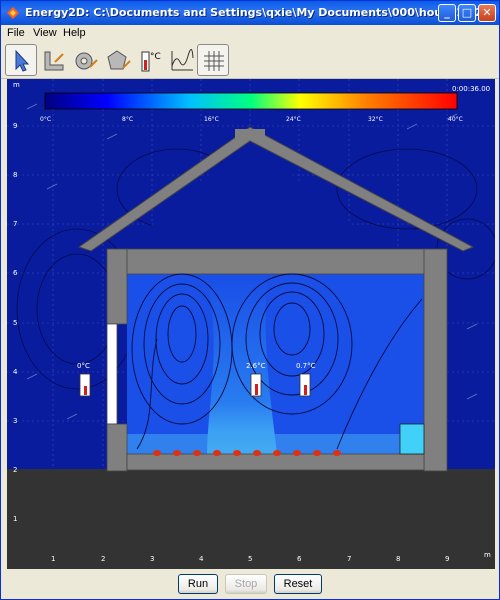  Describe the element at coordinates (83, 366) in the screenshot. I see `thermometer-reading: 0°C` at that location.